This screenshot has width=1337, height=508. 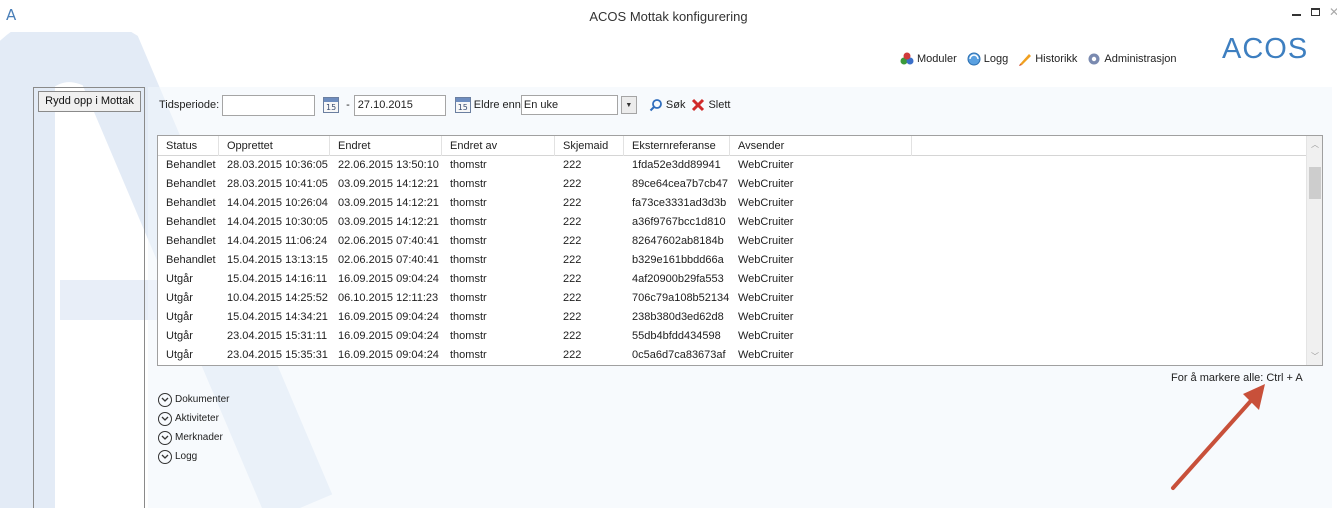 What do you see at coordinates (821, 146) in the screenshot?
I see `column-header-avsender: Avsender` at bounding box center [821, 146].